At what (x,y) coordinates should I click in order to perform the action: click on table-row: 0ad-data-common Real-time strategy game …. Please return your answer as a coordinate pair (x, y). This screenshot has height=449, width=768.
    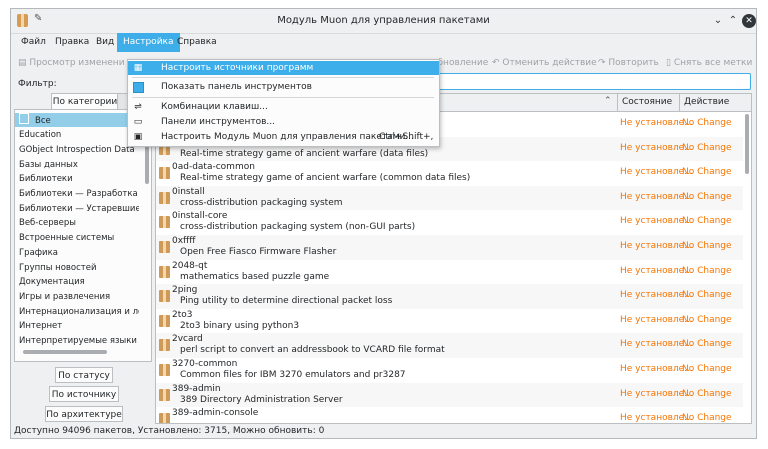
    Looking at the image, I should click on (449, 173).